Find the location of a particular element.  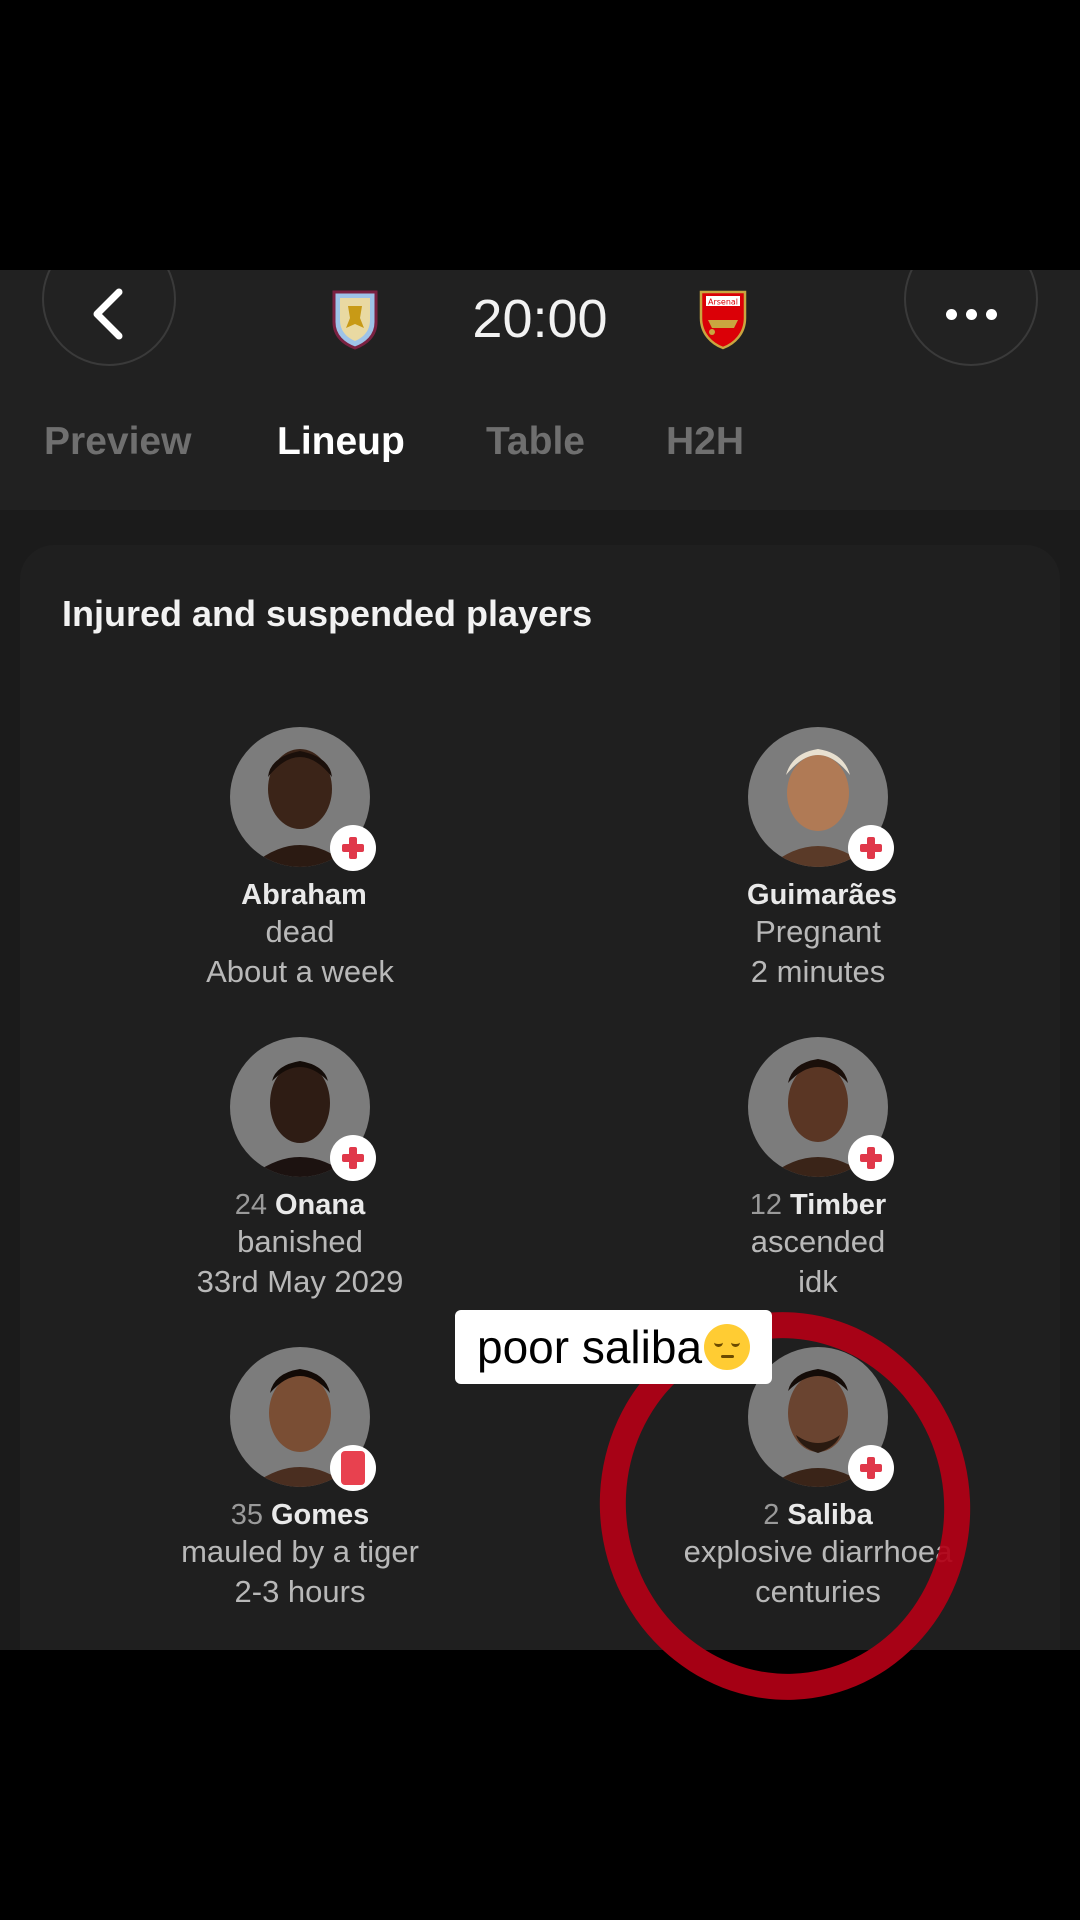

suspension-reason: mauled by a tiger is located at coordinates (300, 1551).